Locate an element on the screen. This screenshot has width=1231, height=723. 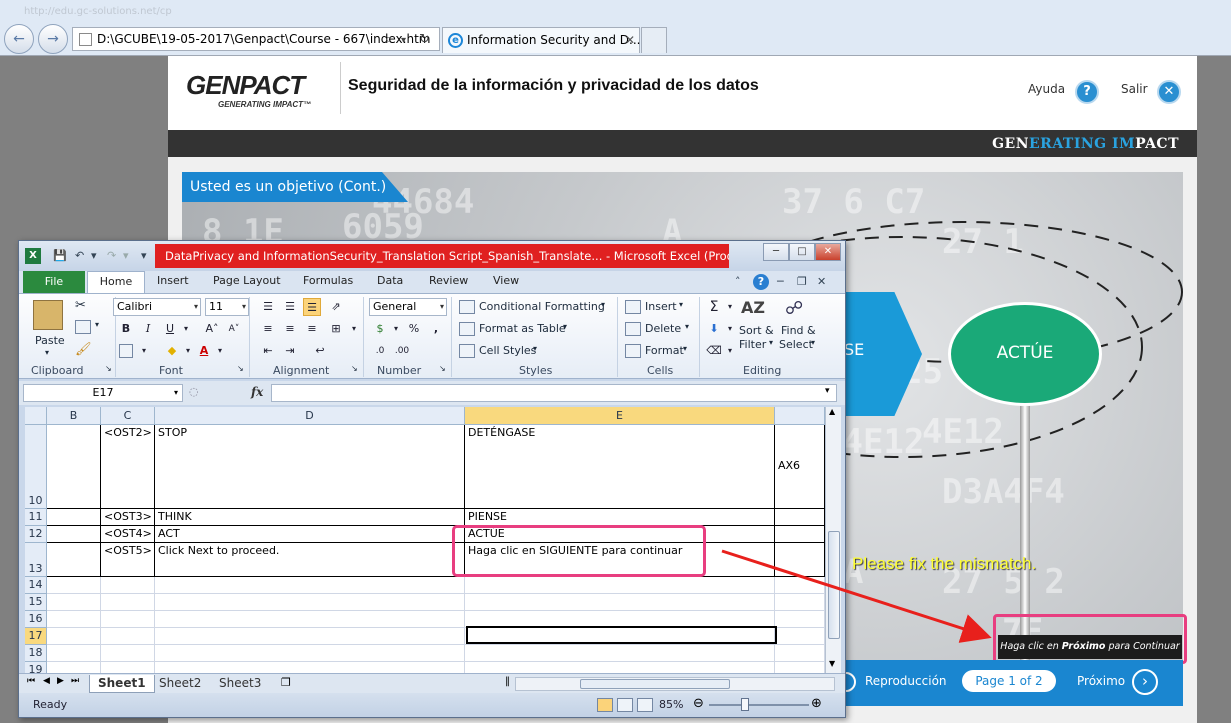
conditional-formatting-icon is located at coordinates (467, 307).